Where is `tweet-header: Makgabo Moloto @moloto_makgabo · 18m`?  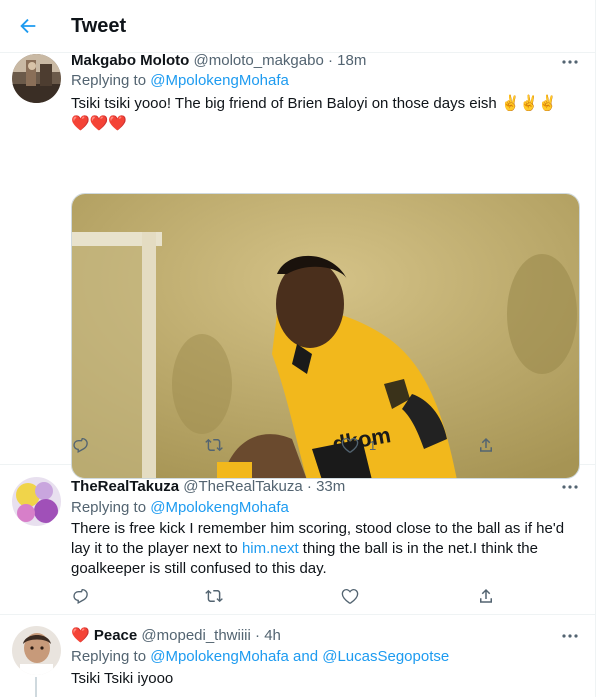
tweet-header: Makgabo Moloto @moloto_makgabo · 18m is located at coordinates (218, 60).